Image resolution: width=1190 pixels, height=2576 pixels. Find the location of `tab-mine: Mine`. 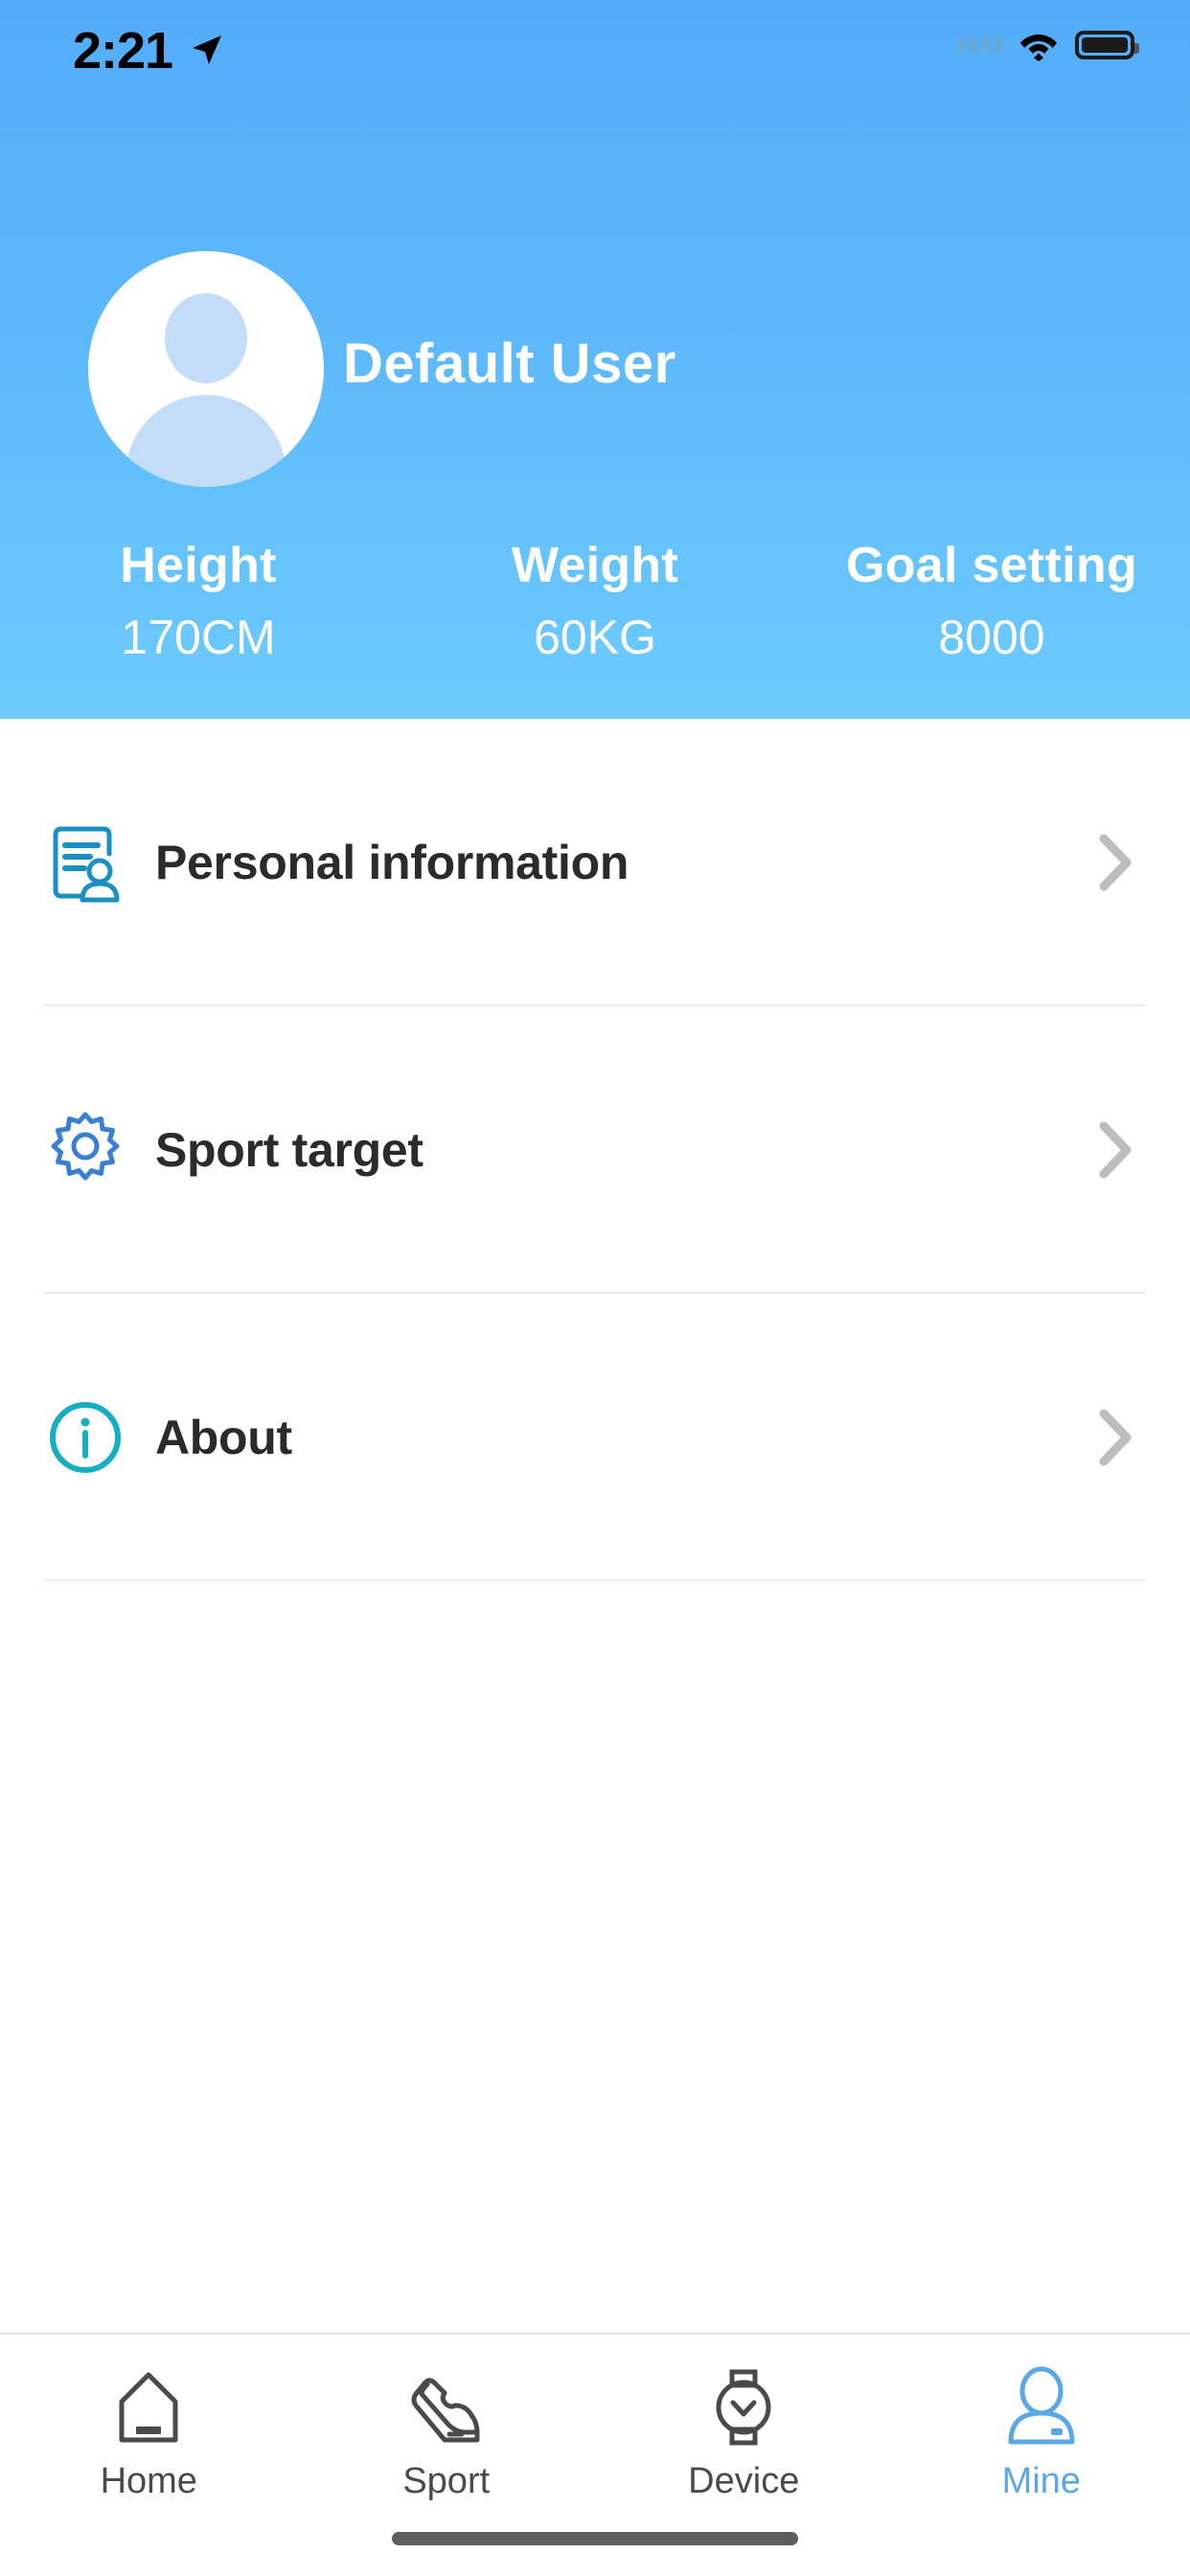

tab-mine: Mine is located at coordinates (1041, 2455).